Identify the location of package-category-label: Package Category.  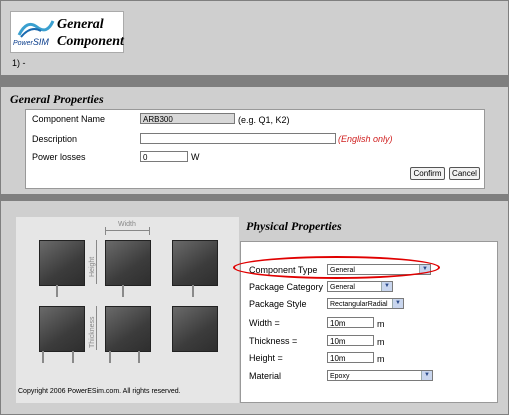
(286, 287).